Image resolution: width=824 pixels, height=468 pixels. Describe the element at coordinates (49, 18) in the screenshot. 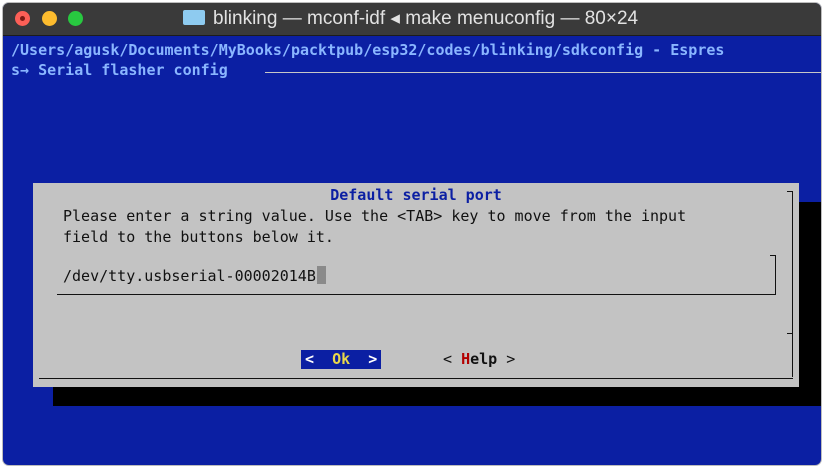

I see `minimize-button` at that location.